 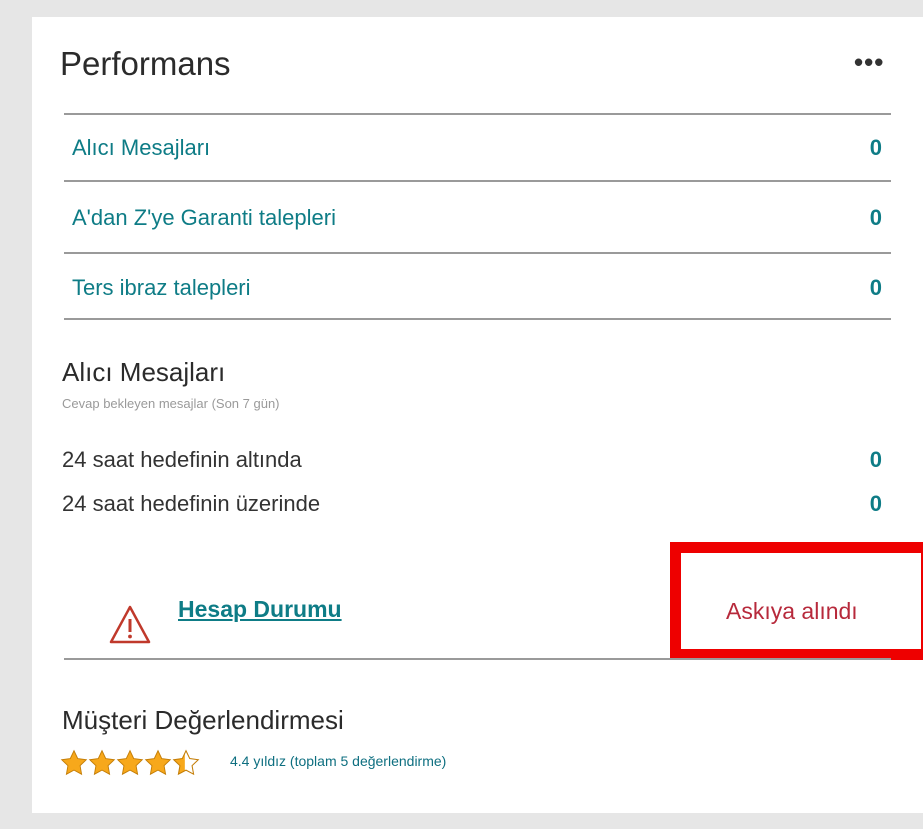 I want to click on warning-triangle-icon, so click(x=130, y=624).